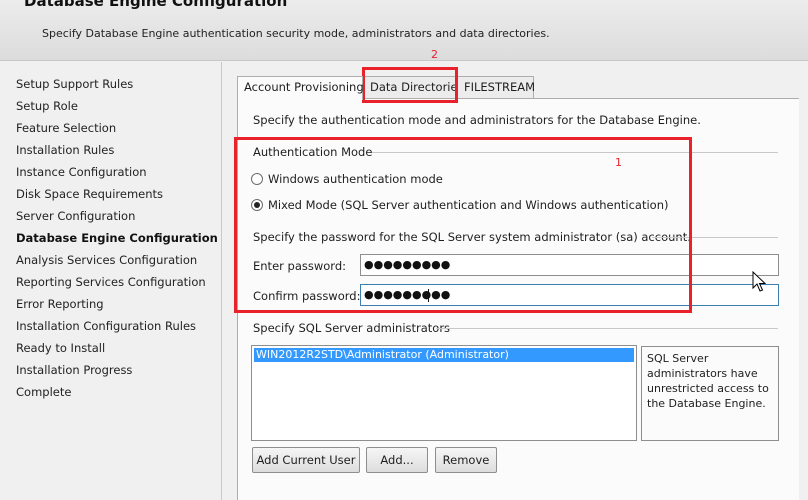 Image resolution: width=808 pixels, height=500 pixels. I want to click on tab-account-provisioning: Account Provisioning, so click(300, 88).